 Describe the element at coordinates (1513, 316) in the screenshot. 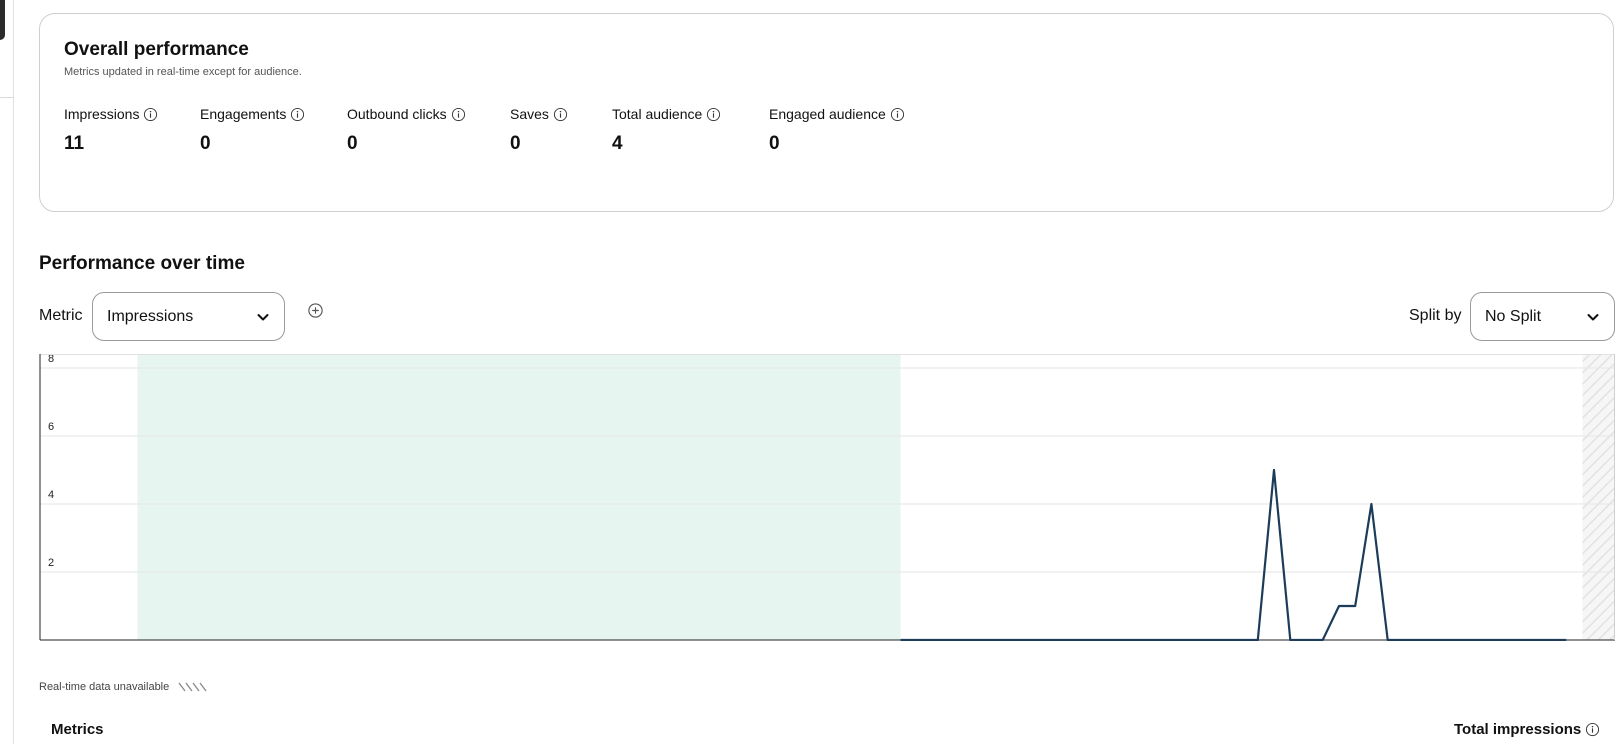

I see `split-dropdown-value: No Split` at that location.